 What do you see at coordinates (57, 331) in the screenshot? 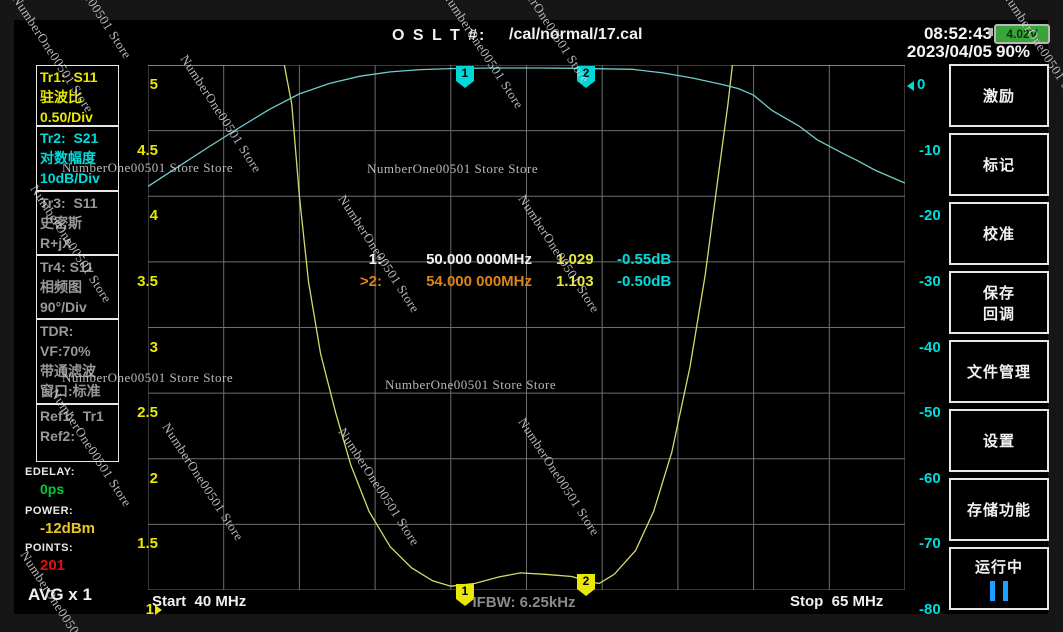
I see `tdr-line: TDR:` at bounding box center [57, 331].